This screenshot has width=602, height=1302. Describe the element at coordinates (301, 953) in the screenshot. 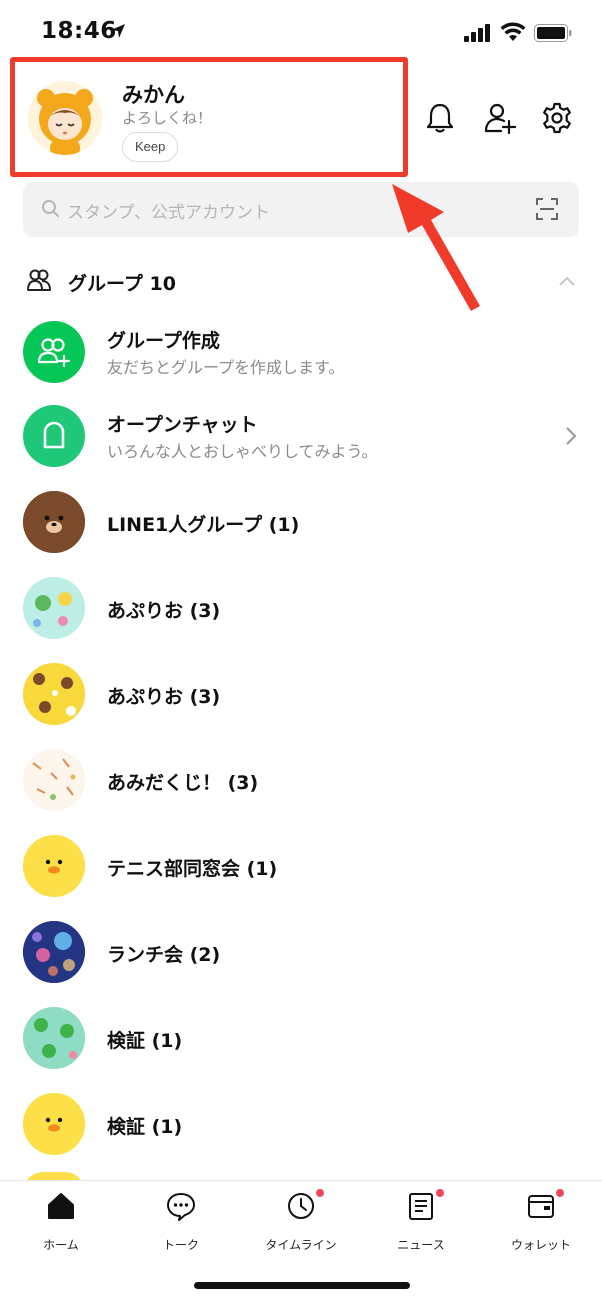

I see `group-row: ランチ会 (2)` at that location.